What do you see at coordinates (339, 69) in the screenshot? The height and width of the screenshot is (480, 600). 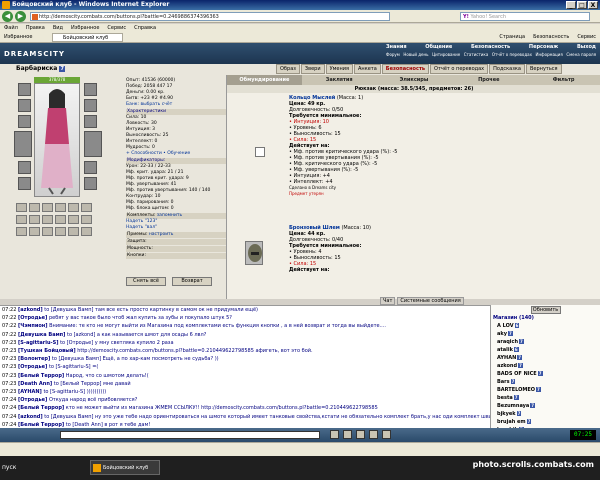 I see `game-tab: Умения` at bounding box center [339, 69].